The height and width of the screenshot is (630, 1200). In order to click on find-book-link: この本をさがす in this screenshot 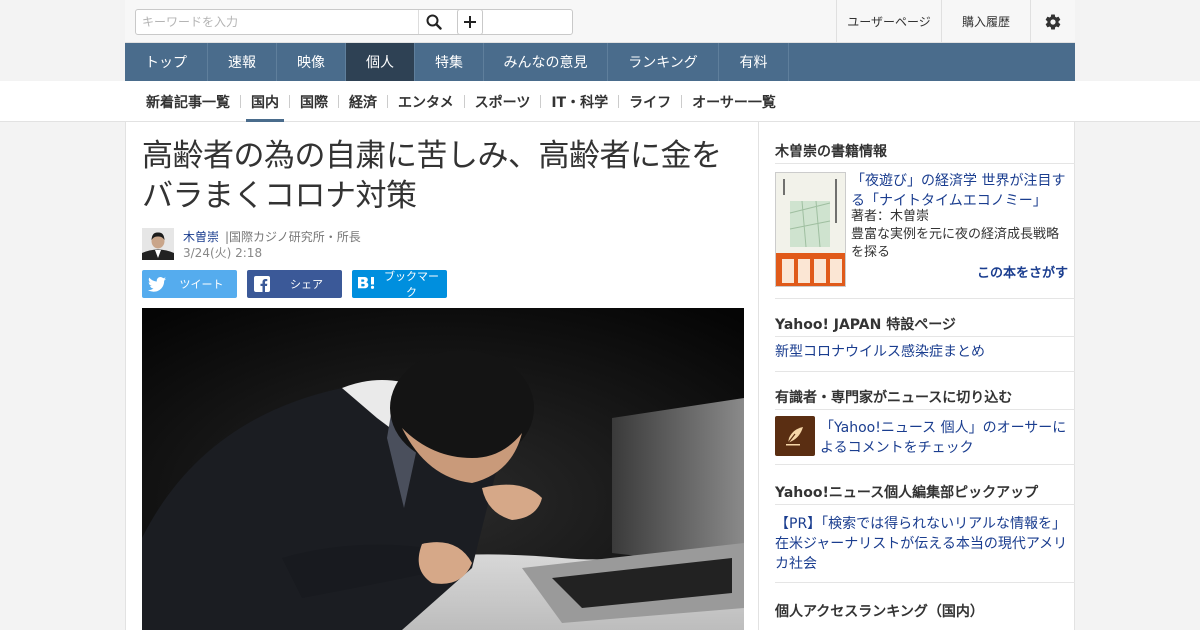, I will do `click(1022, 271)`.